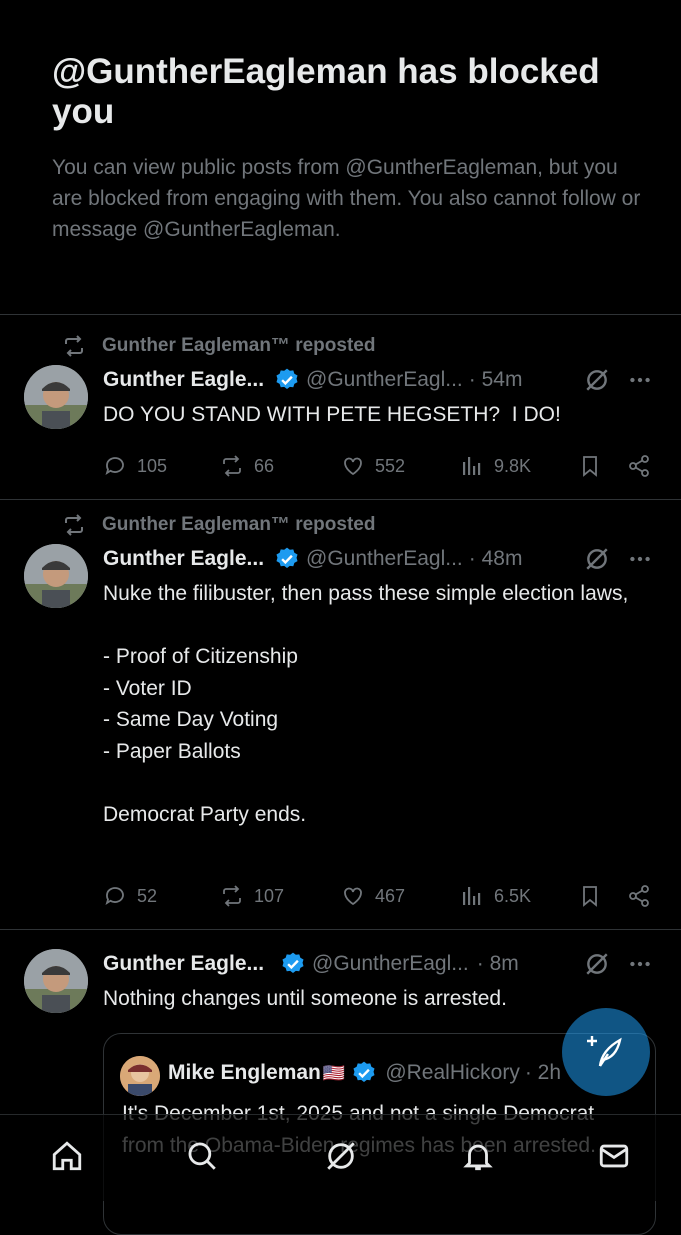 Image resolution: width=681 pixels, height=1235 pixels. I want to click on like-count: 467, so click(390, 895).